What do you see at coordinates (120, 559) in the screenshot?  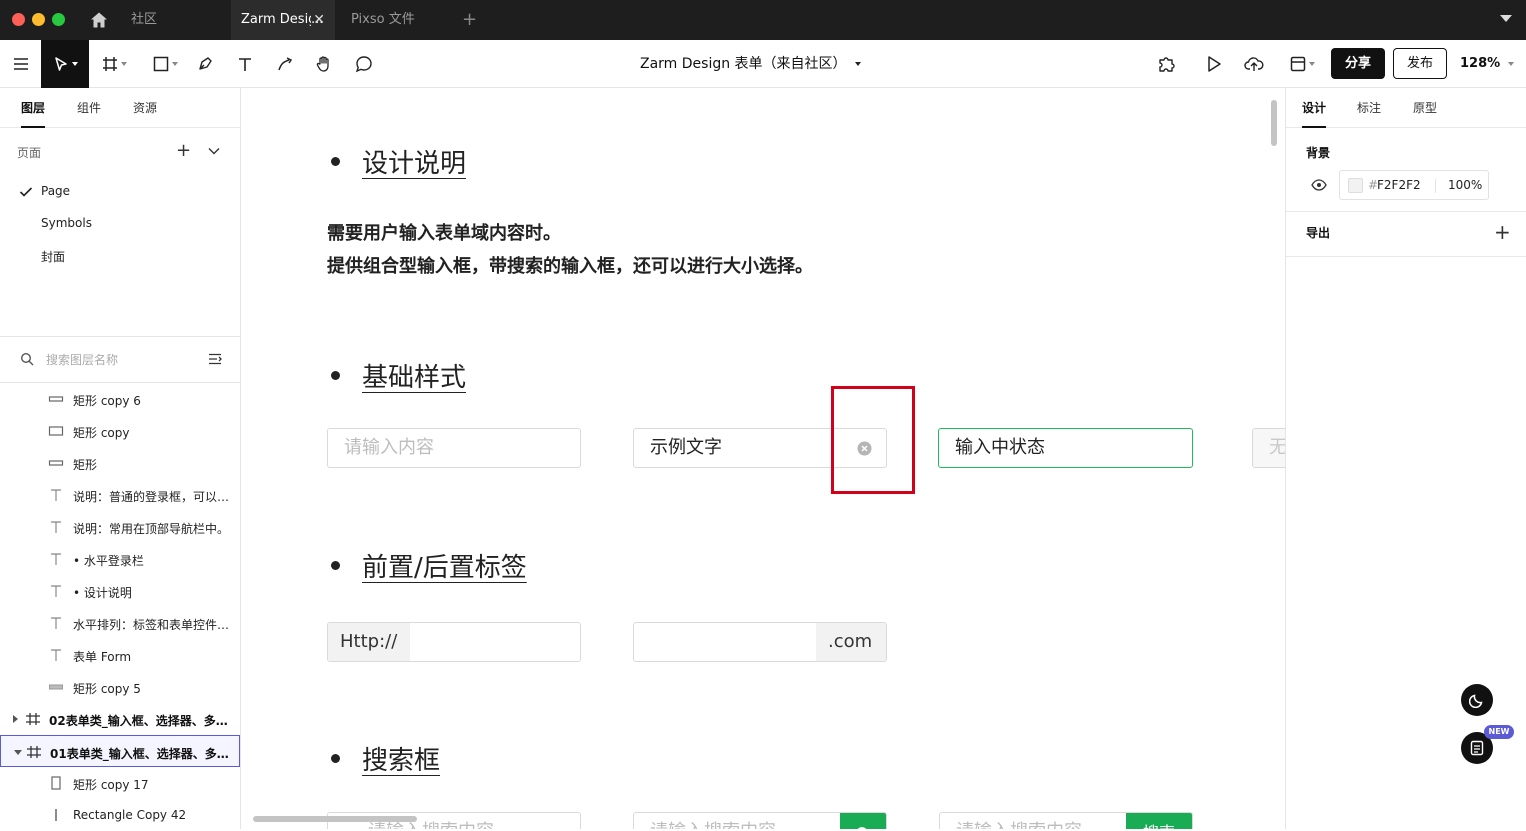 I see `layer-row: • 水平登录栏` at bounding box center [120, 559].